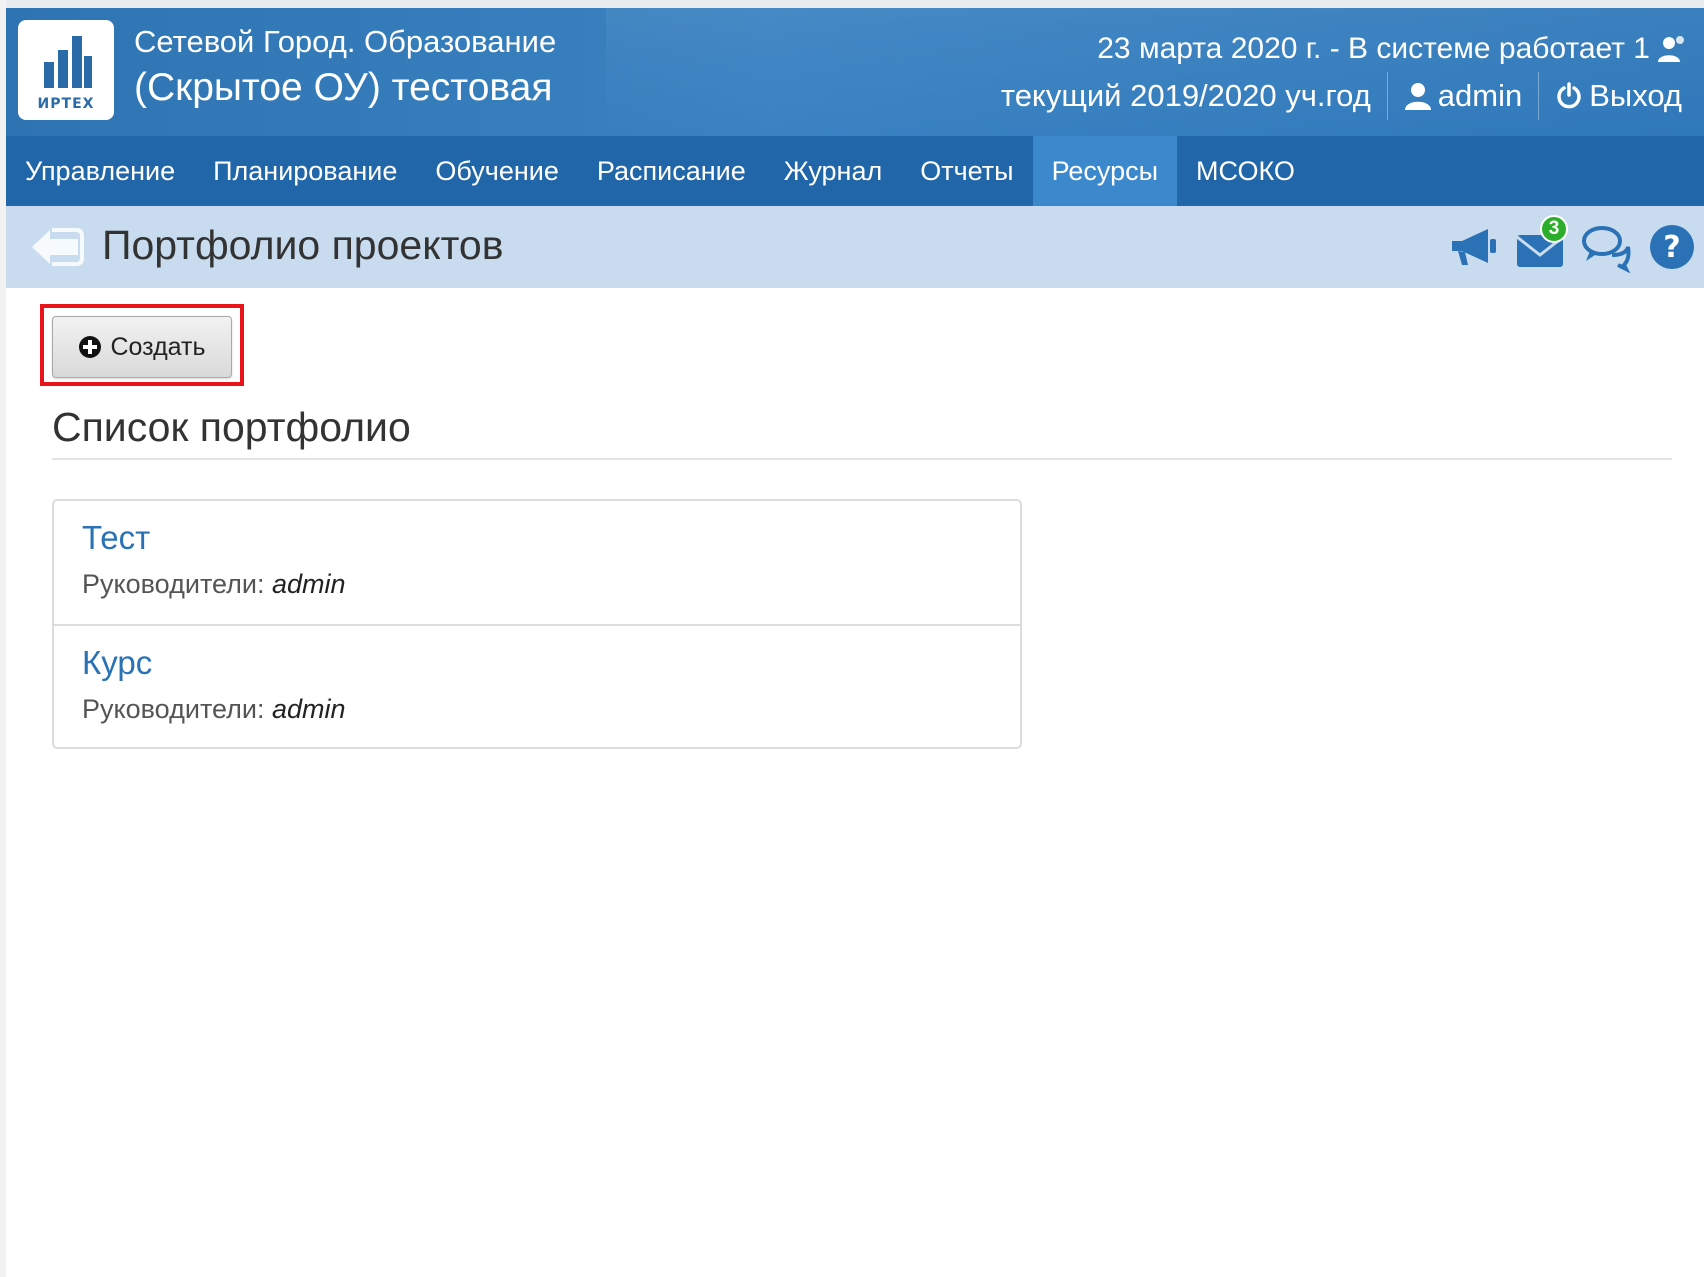  Describe the element at coordinates (1480, 95) in the screenshot. I see `username: admin` at that location.